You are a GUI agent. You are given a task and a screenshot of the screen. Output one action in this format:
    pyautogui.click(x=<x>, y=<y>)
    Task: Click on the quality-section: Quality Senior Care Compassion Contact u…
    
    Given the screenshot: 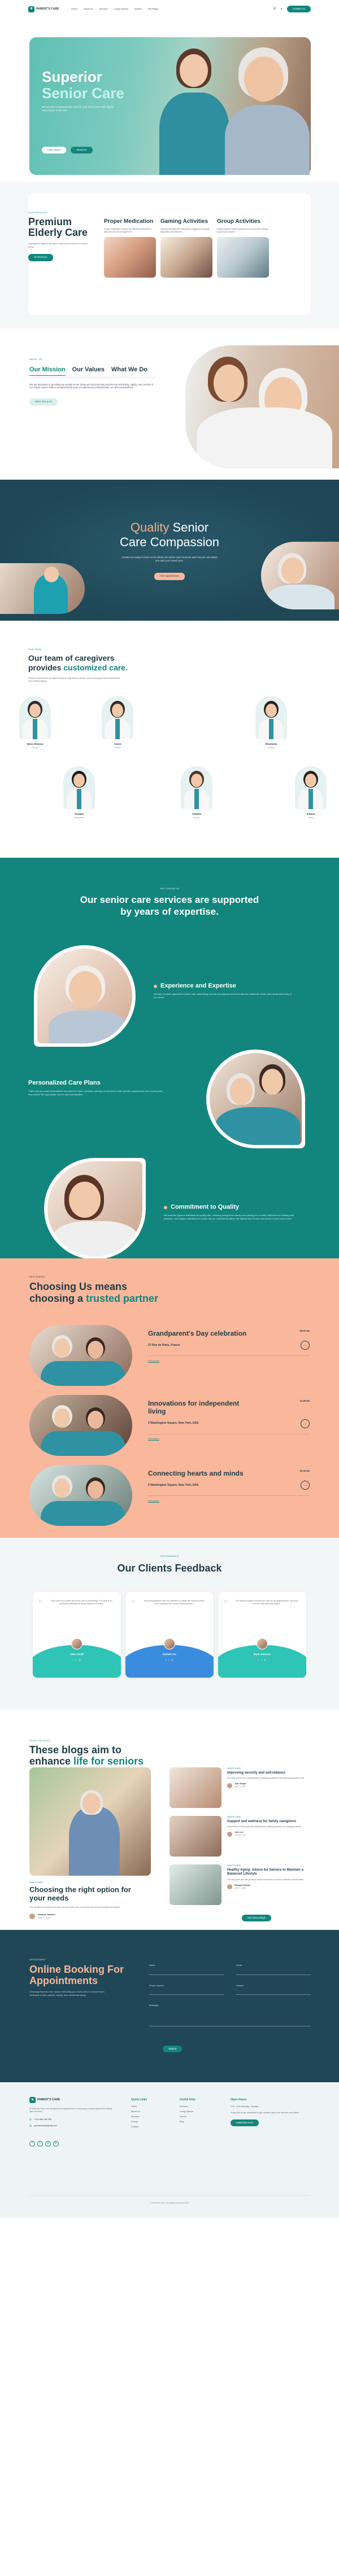 What is the action you would take?
    pyautogui.click(x=169, y=550)
    